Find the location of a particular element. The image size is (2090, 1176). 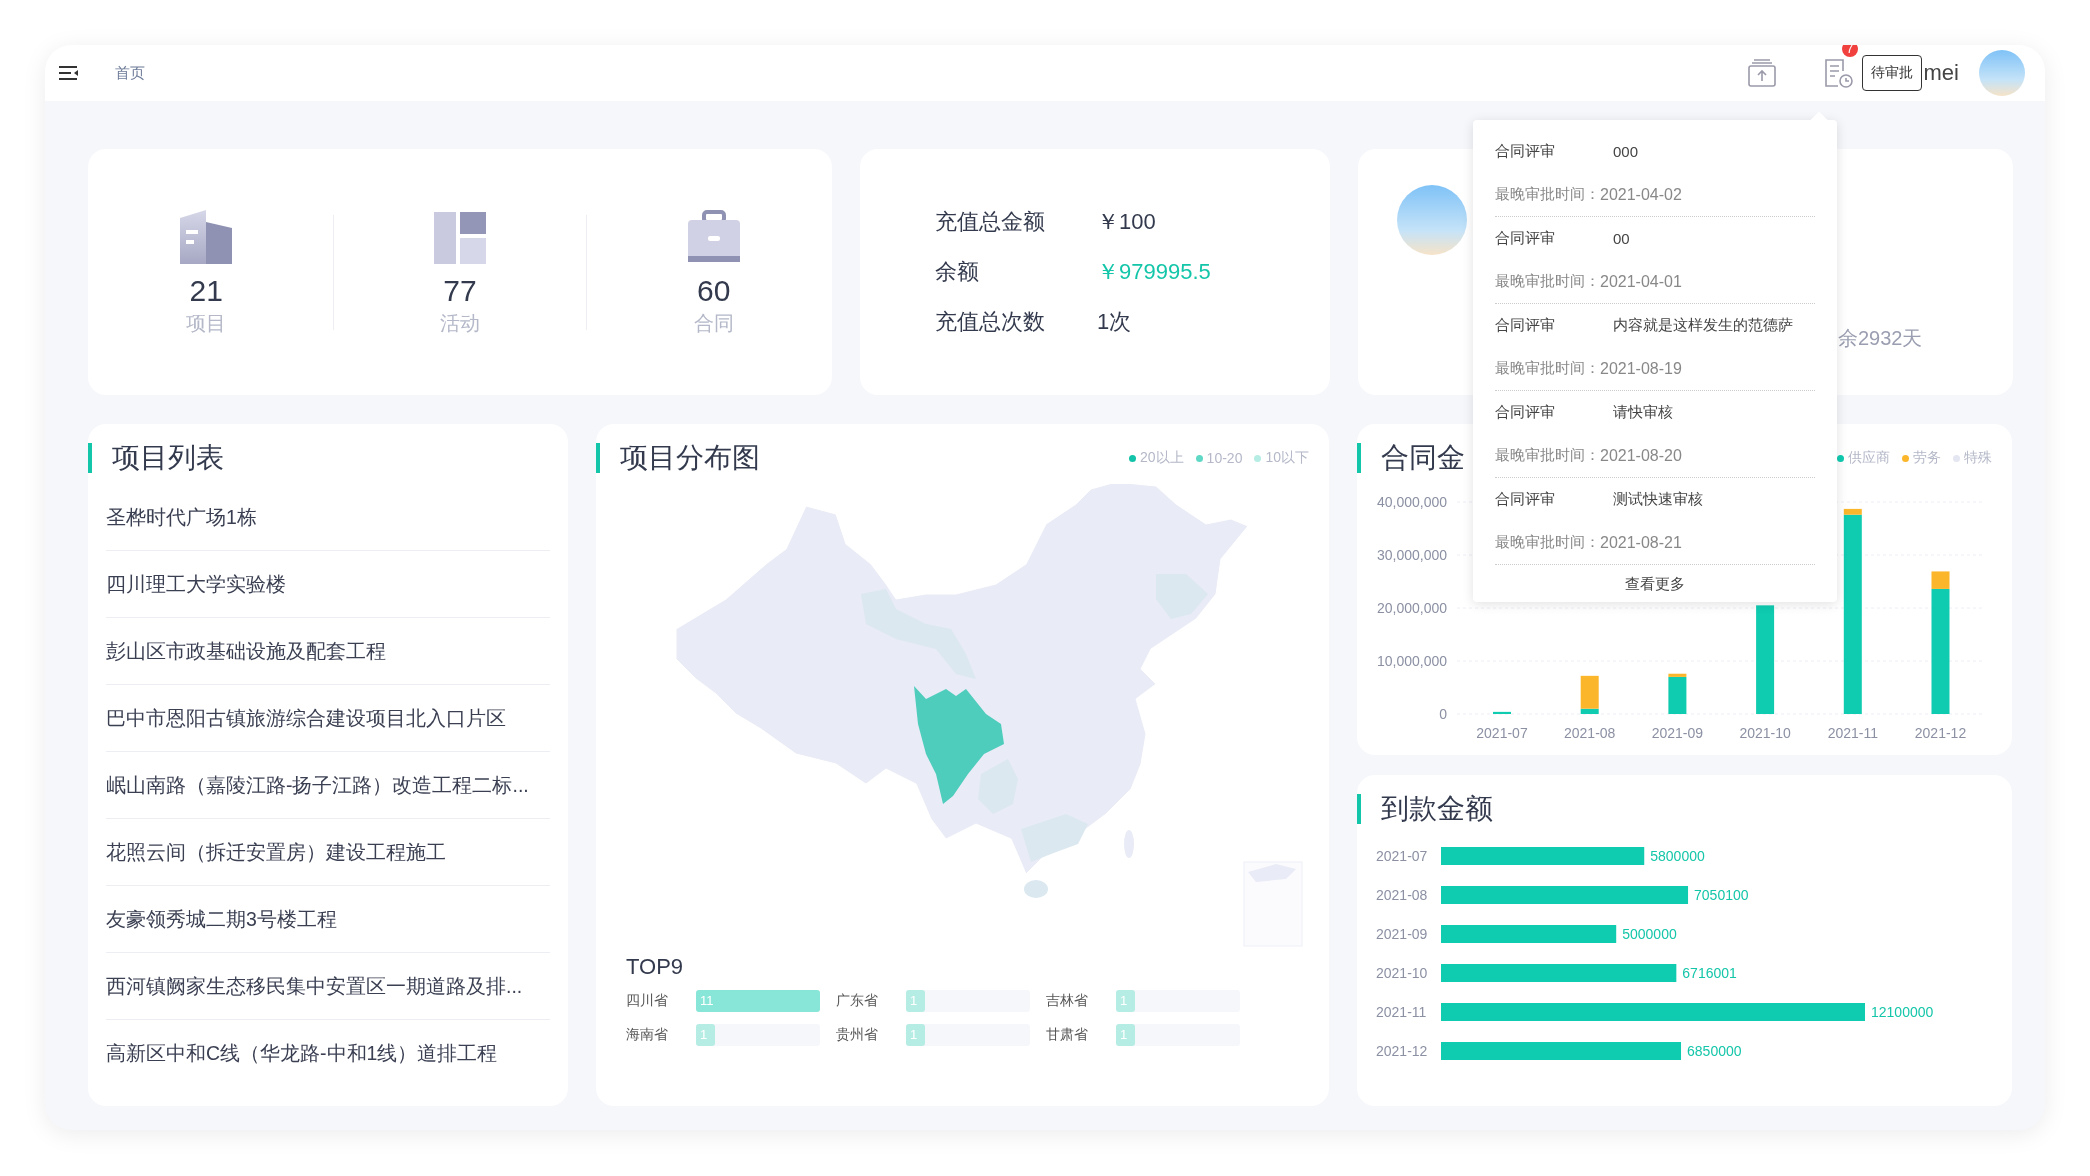

project-item: 圣桦时代广场1栋 is located at coordinates (328, 517).